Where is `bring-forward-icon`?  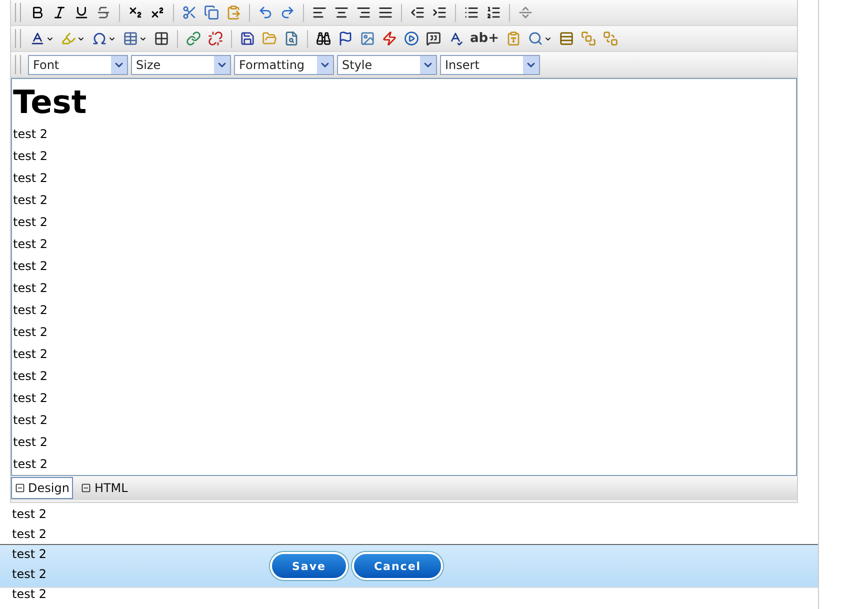 bring-forward-icon is located at coordinates (588, 38).